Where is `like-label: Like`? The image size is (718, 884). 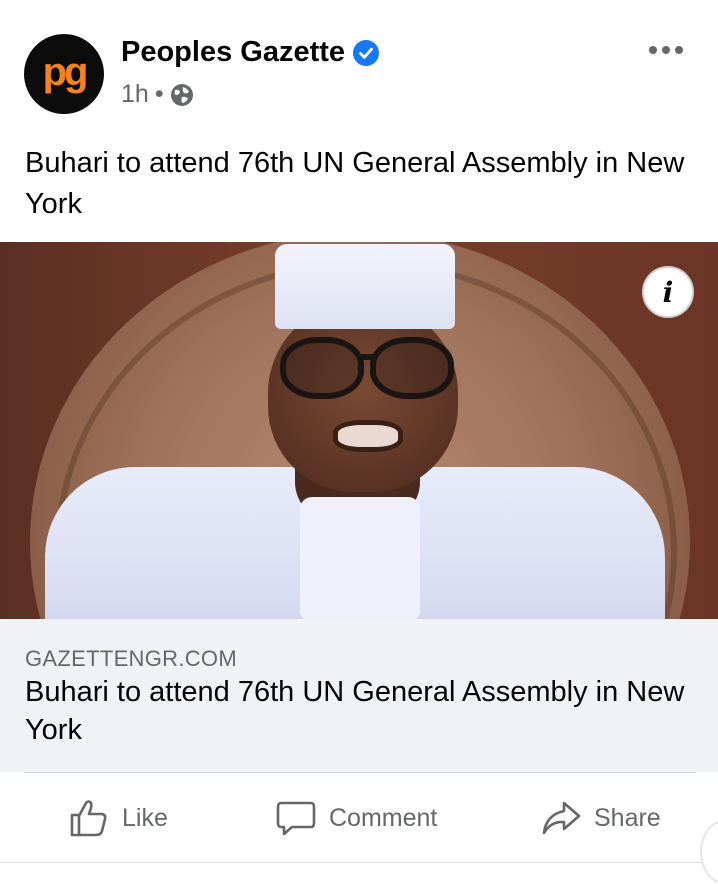
like-label: Like is located at coordinates (145, 817).